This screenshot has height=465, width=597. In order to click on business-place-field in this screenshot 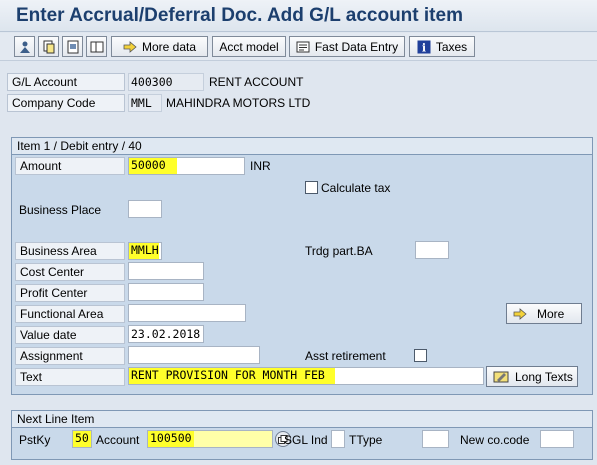, I will do `click(145, 209)`.